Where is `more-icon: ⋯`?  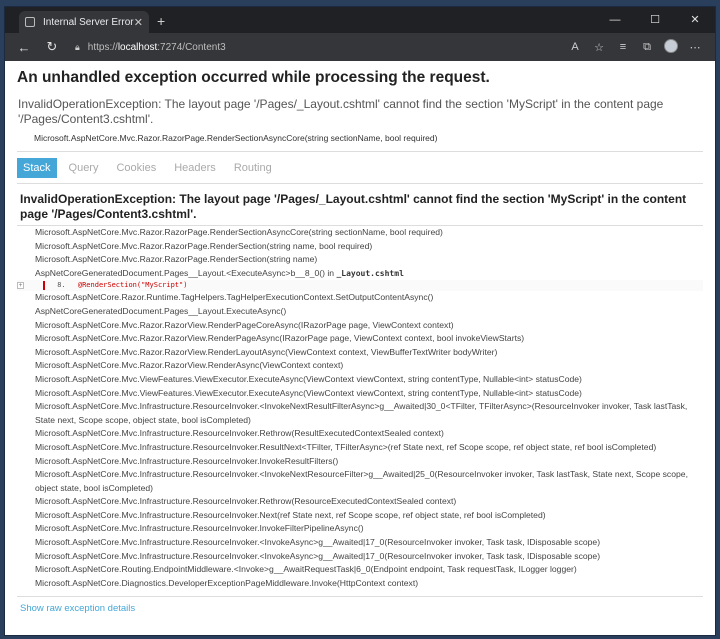
more-icon: ⋯ is located at coordinates (695, 47).